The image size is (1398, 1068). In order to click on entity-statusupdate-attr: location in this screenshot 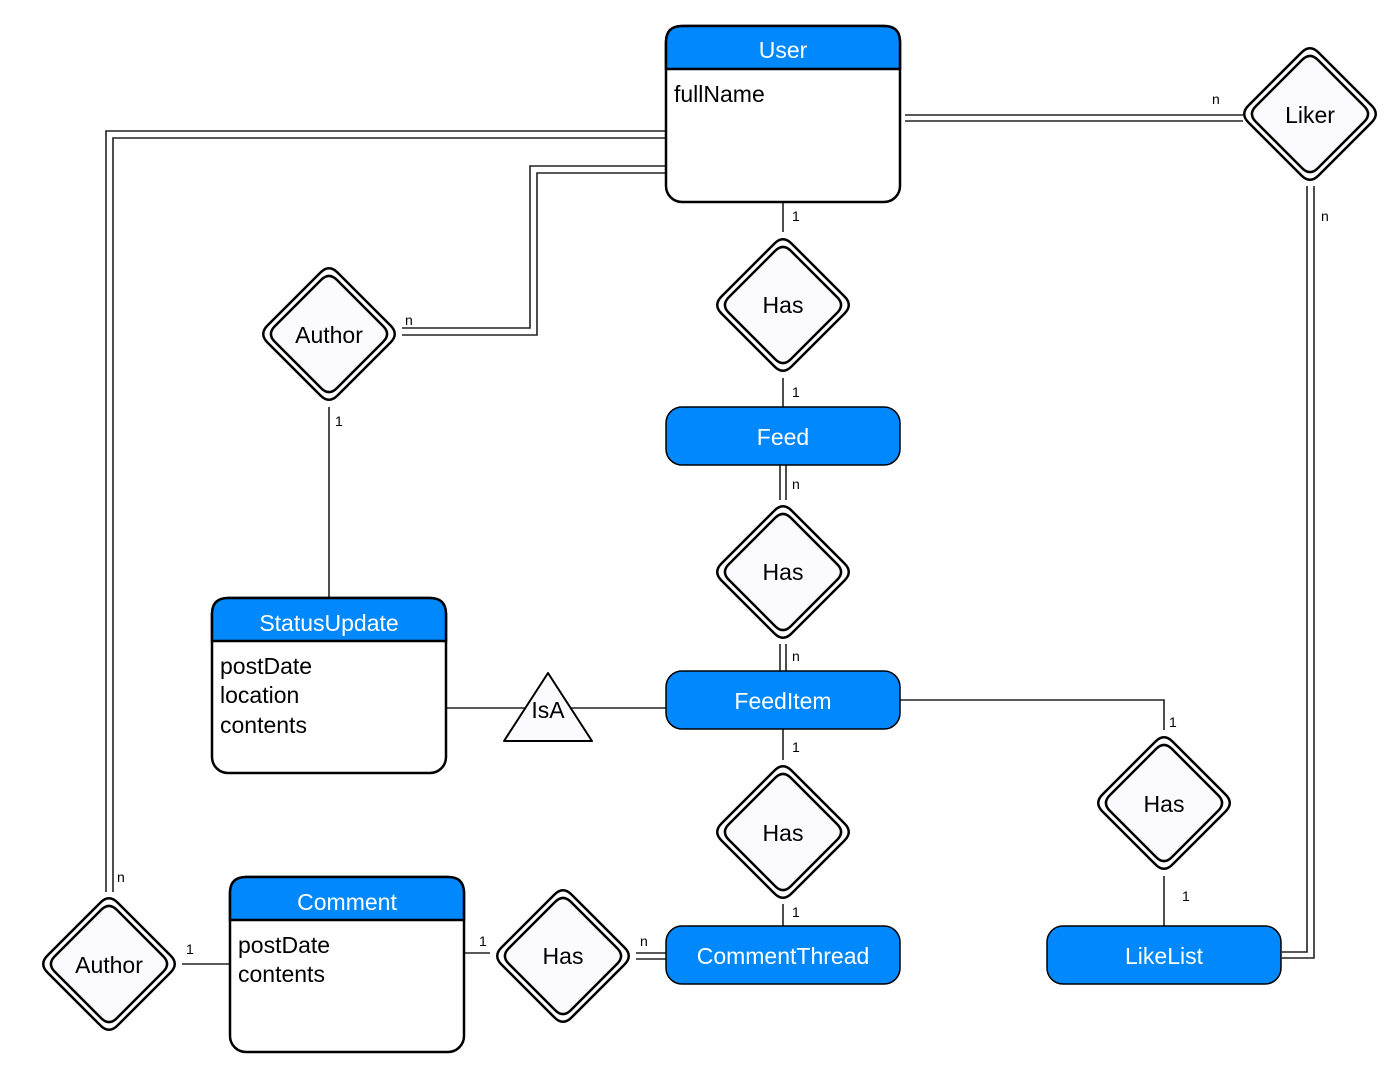, I will do `click(259, 695)`.